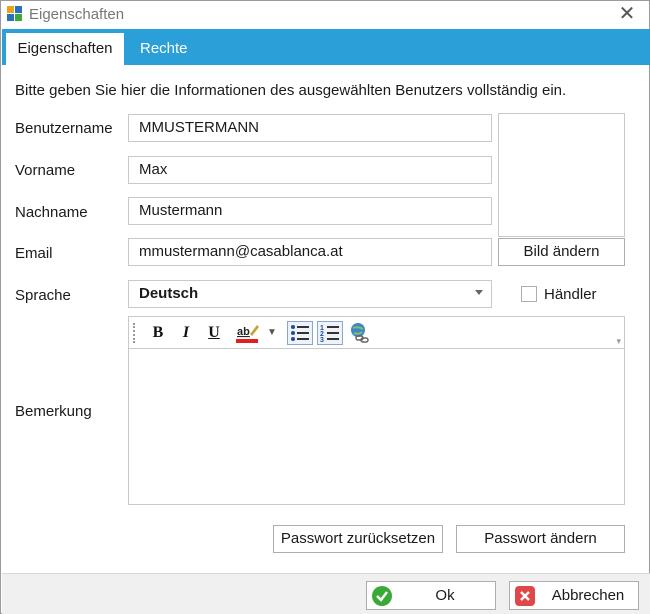  What do you see at coordinates (134, 333) in the screenshot?
I see `toolbar-grip` at bounding box center [134, 333].